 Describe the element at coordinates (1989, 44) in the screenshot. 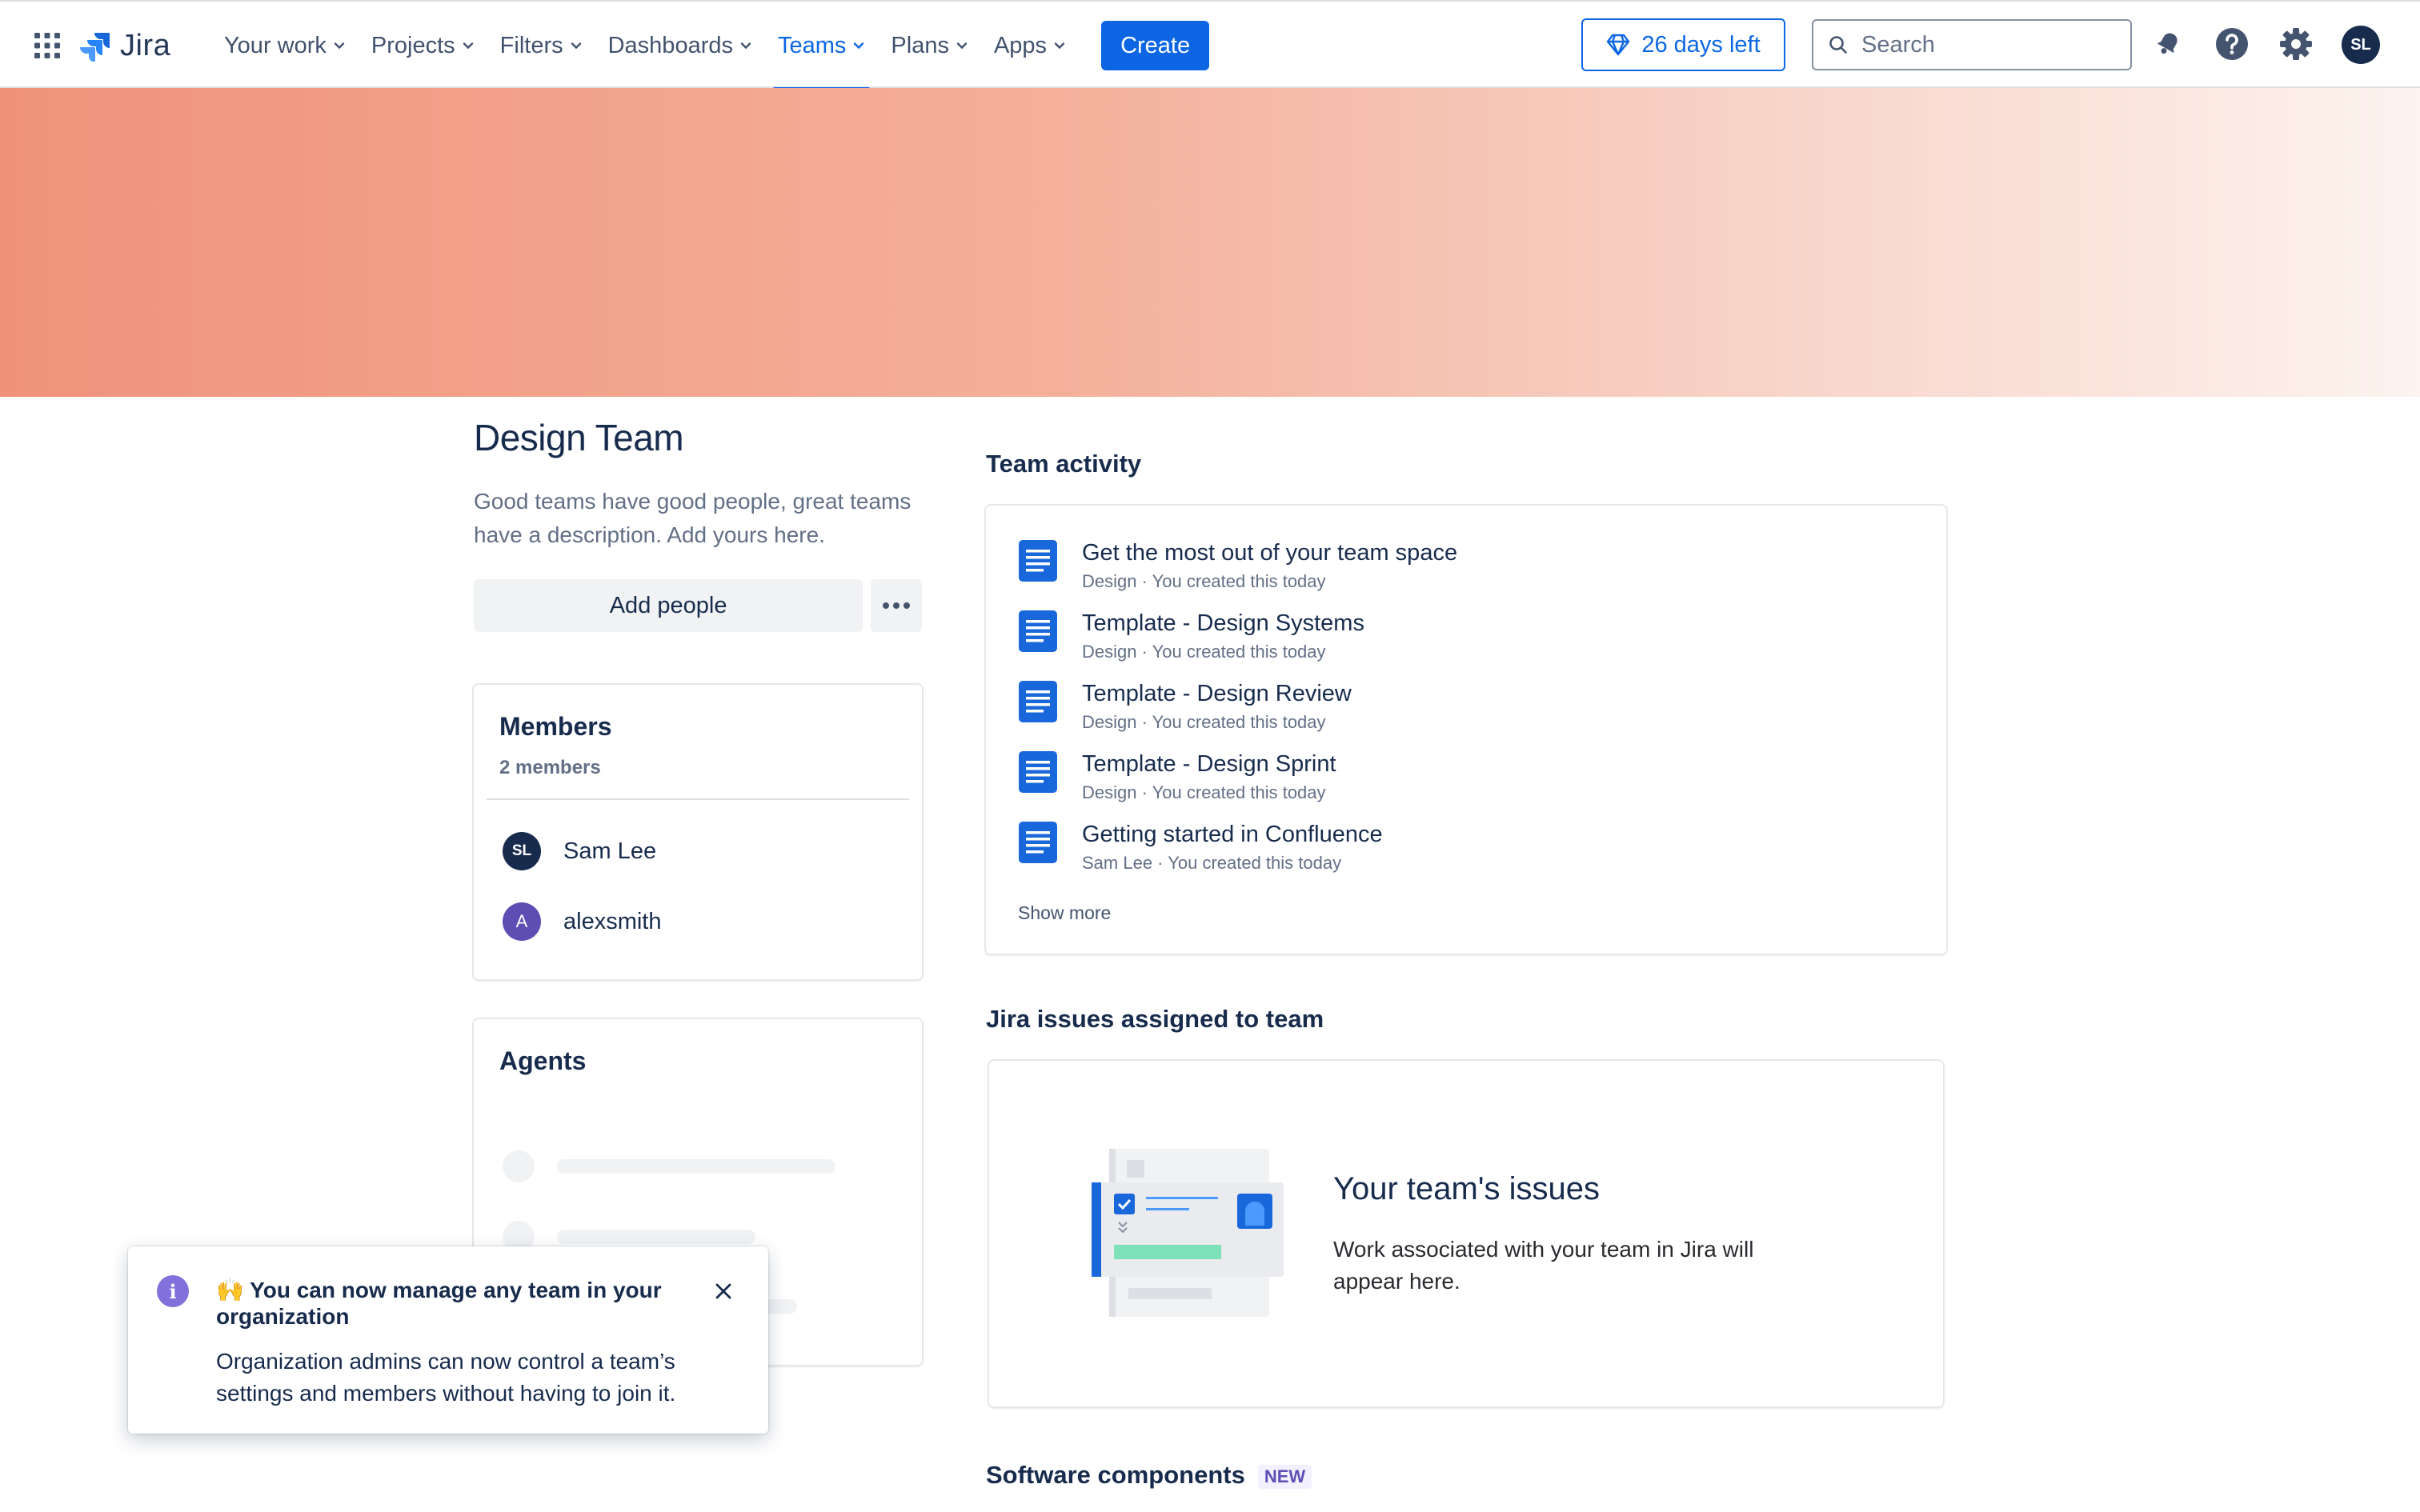

I see `search-input` at that location.